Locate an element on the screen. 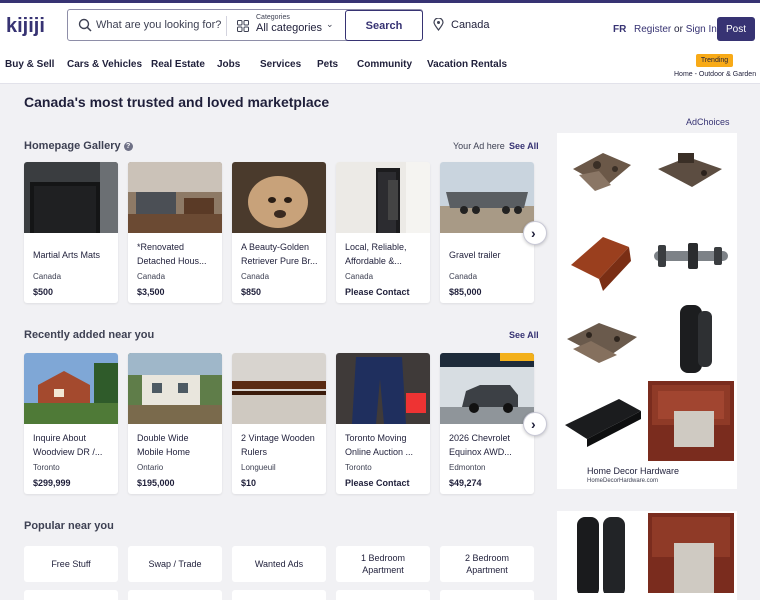 The image size is (760, 600). gallery-next-button: › is located at coordinates (535, 233).